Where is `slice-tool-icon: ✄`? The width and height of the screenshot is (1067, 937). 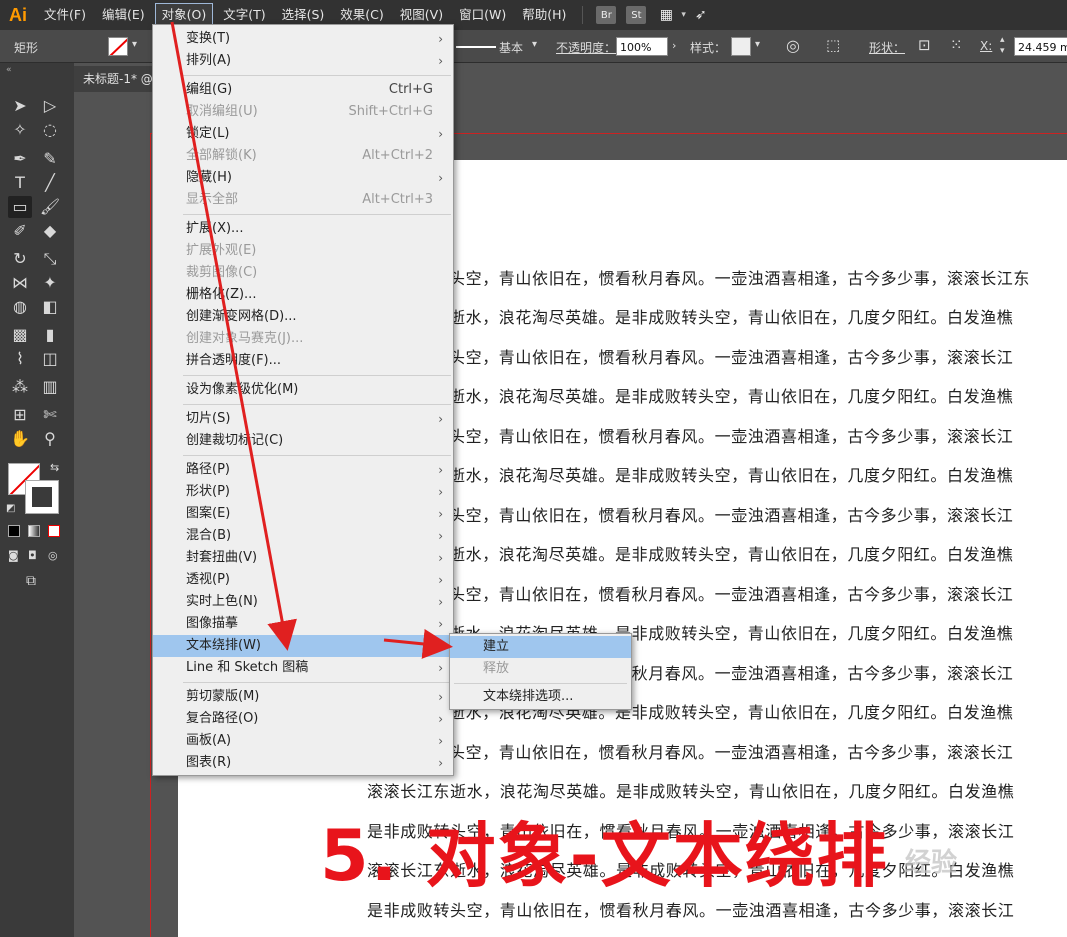 slice-tool-icon: ✄ is located at coordinates (50, 415).